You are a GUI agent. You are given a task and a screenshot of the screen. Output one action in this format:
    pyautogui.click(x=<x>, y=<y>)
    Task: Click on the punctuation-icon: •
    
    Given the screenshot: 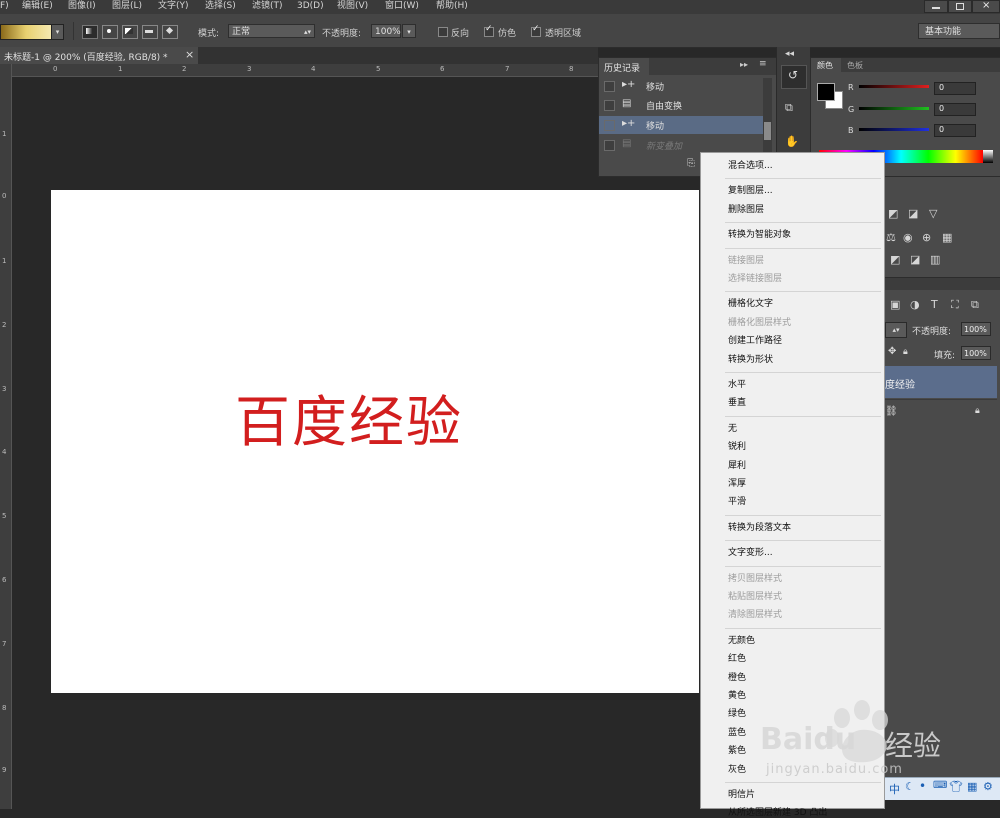 What is the action you would take?
    pyautogui.click(x=922, y=786)
    